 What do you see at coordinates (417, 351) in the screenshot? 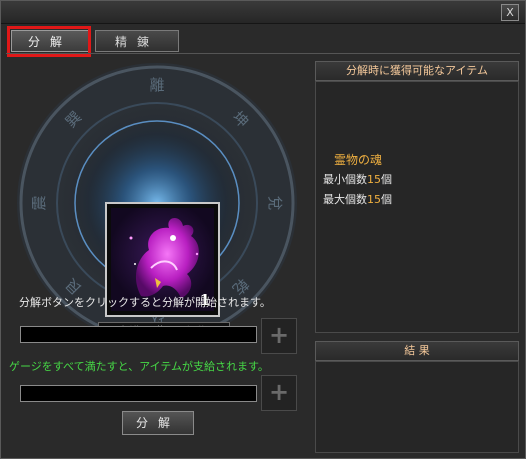
I see `result-panel-title: 結 果` at bounding box center [417, 351].